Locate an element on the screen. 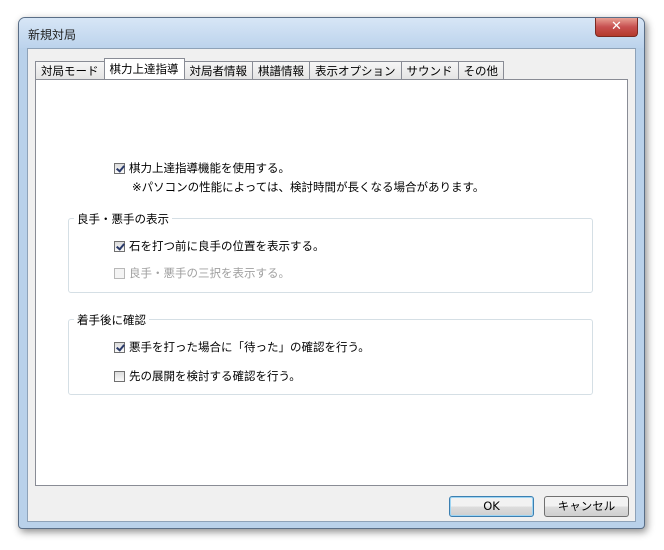 The height and width of the screenshot is (550, 664). performance-note: ※パソコンの性能によっては、検討時間が長くなる場合があります。 is located at coordinates (308, 187).